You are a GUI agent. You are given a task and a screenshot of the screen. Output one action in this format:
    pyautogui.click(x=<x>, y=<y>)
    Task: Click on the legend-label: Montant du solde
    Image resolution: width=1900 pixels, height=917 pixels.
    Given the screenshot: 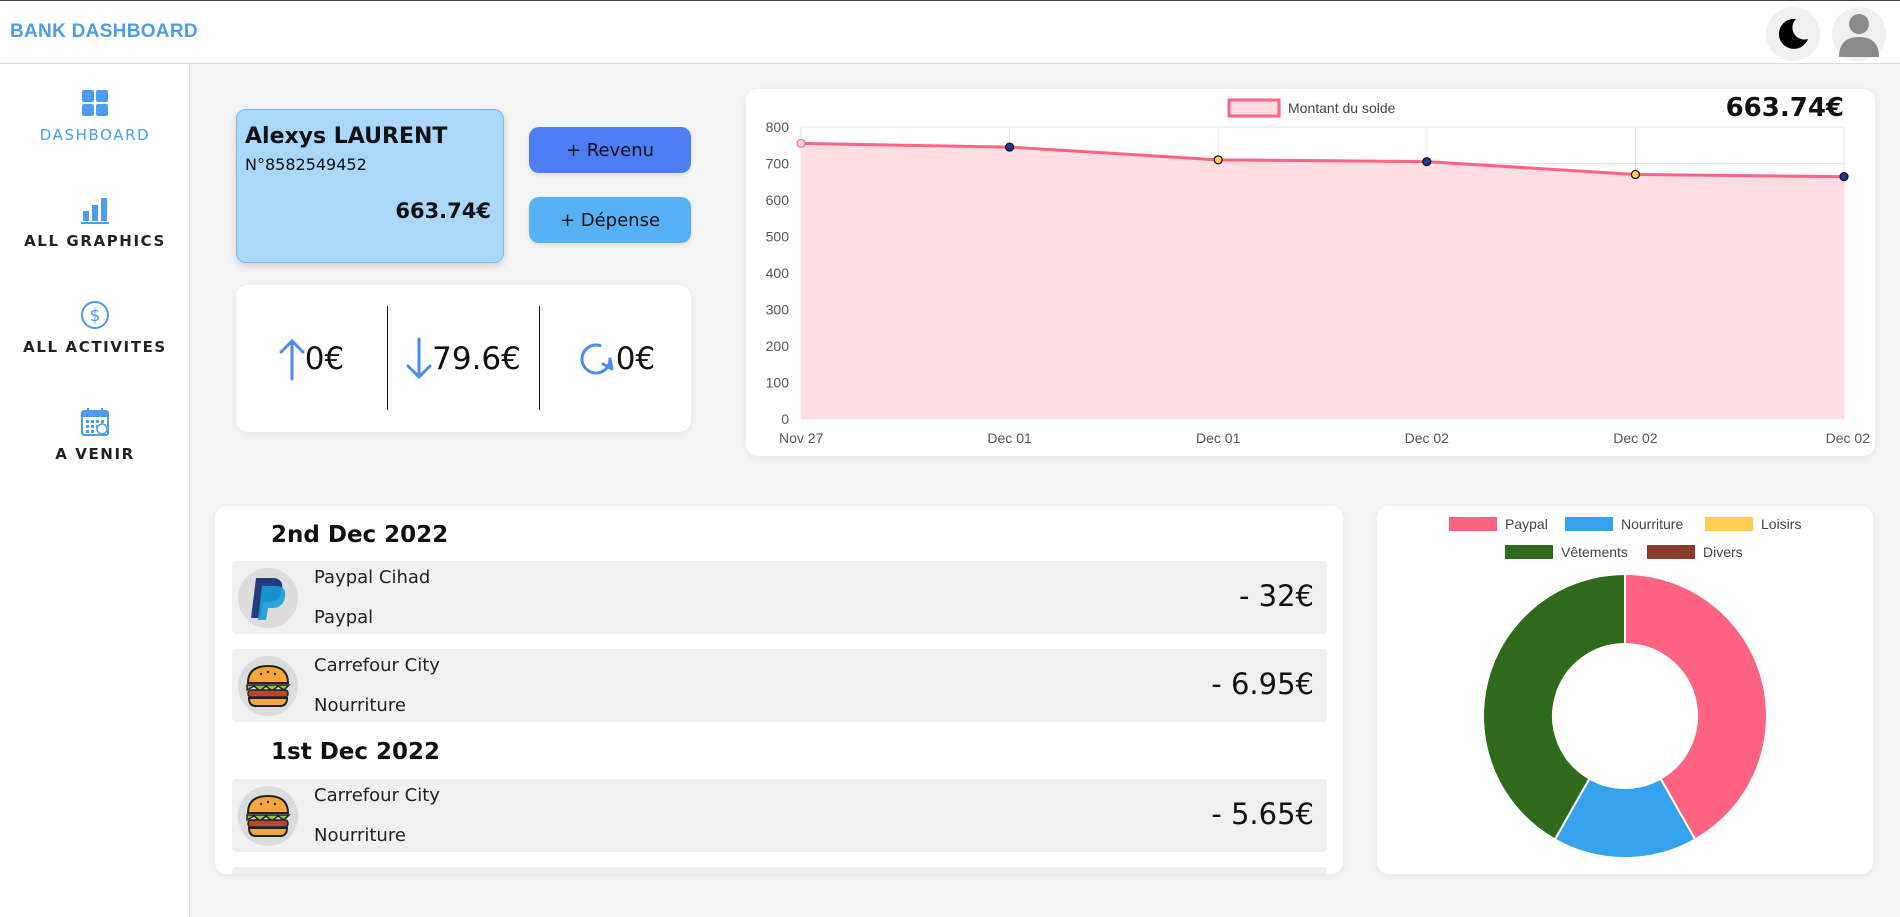 What is the action you would take?
    pyautogui.click(x=1342, y=108)
    